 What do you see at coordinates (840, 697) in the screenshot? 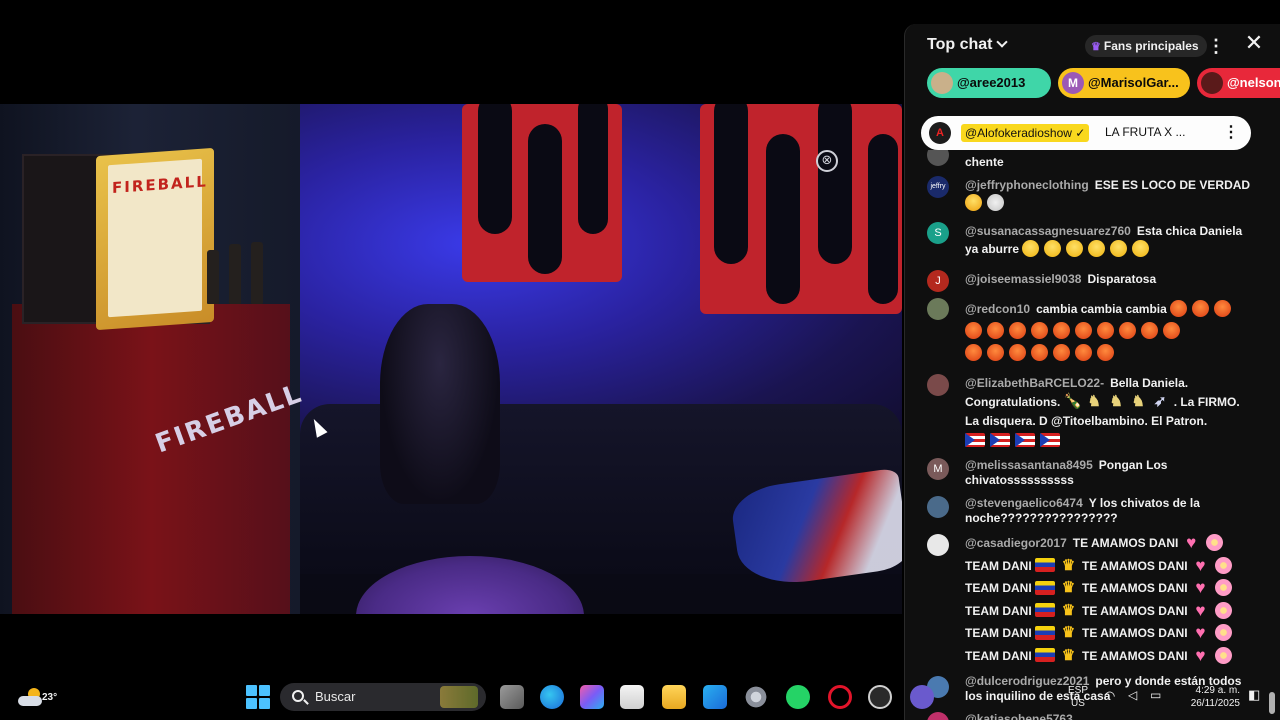
I see `opera-icon` at bounding box center [840, 697].